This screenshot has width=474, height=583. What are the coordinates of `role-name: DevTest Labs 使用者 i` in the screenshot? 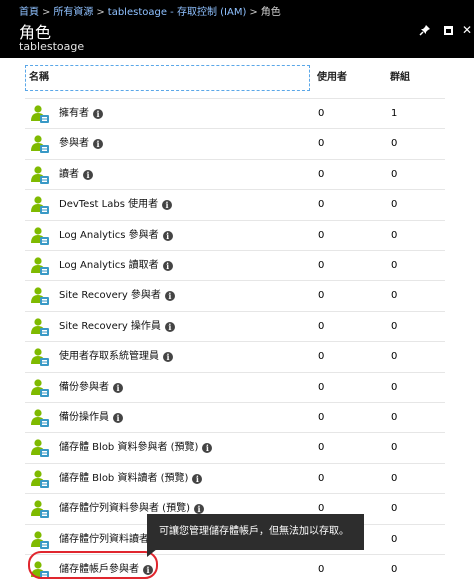 It's located at (116, 205).